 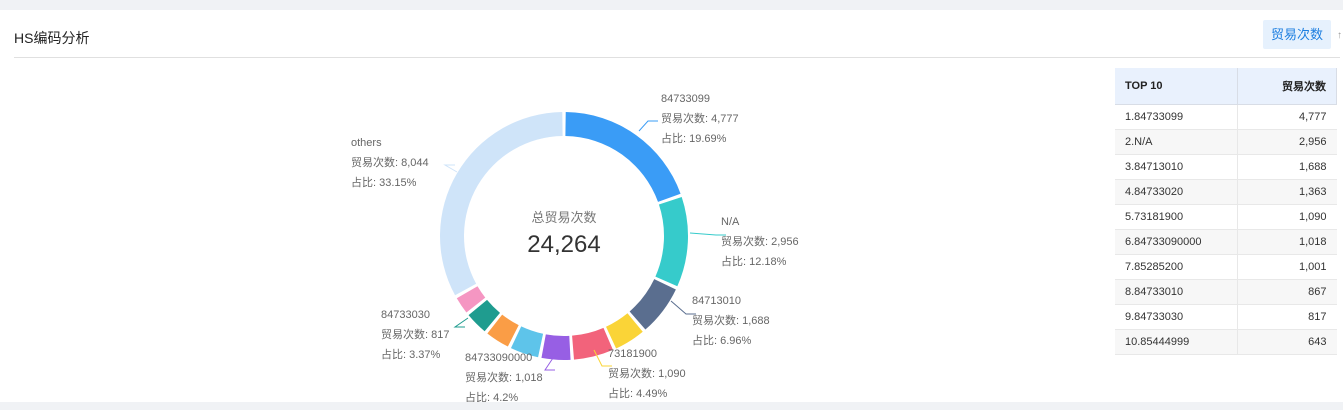 What do you see at coordinates (735, 341) in the screenshot?
I see `slice-label-text: 6.96%` at bounding box center [735, 341].